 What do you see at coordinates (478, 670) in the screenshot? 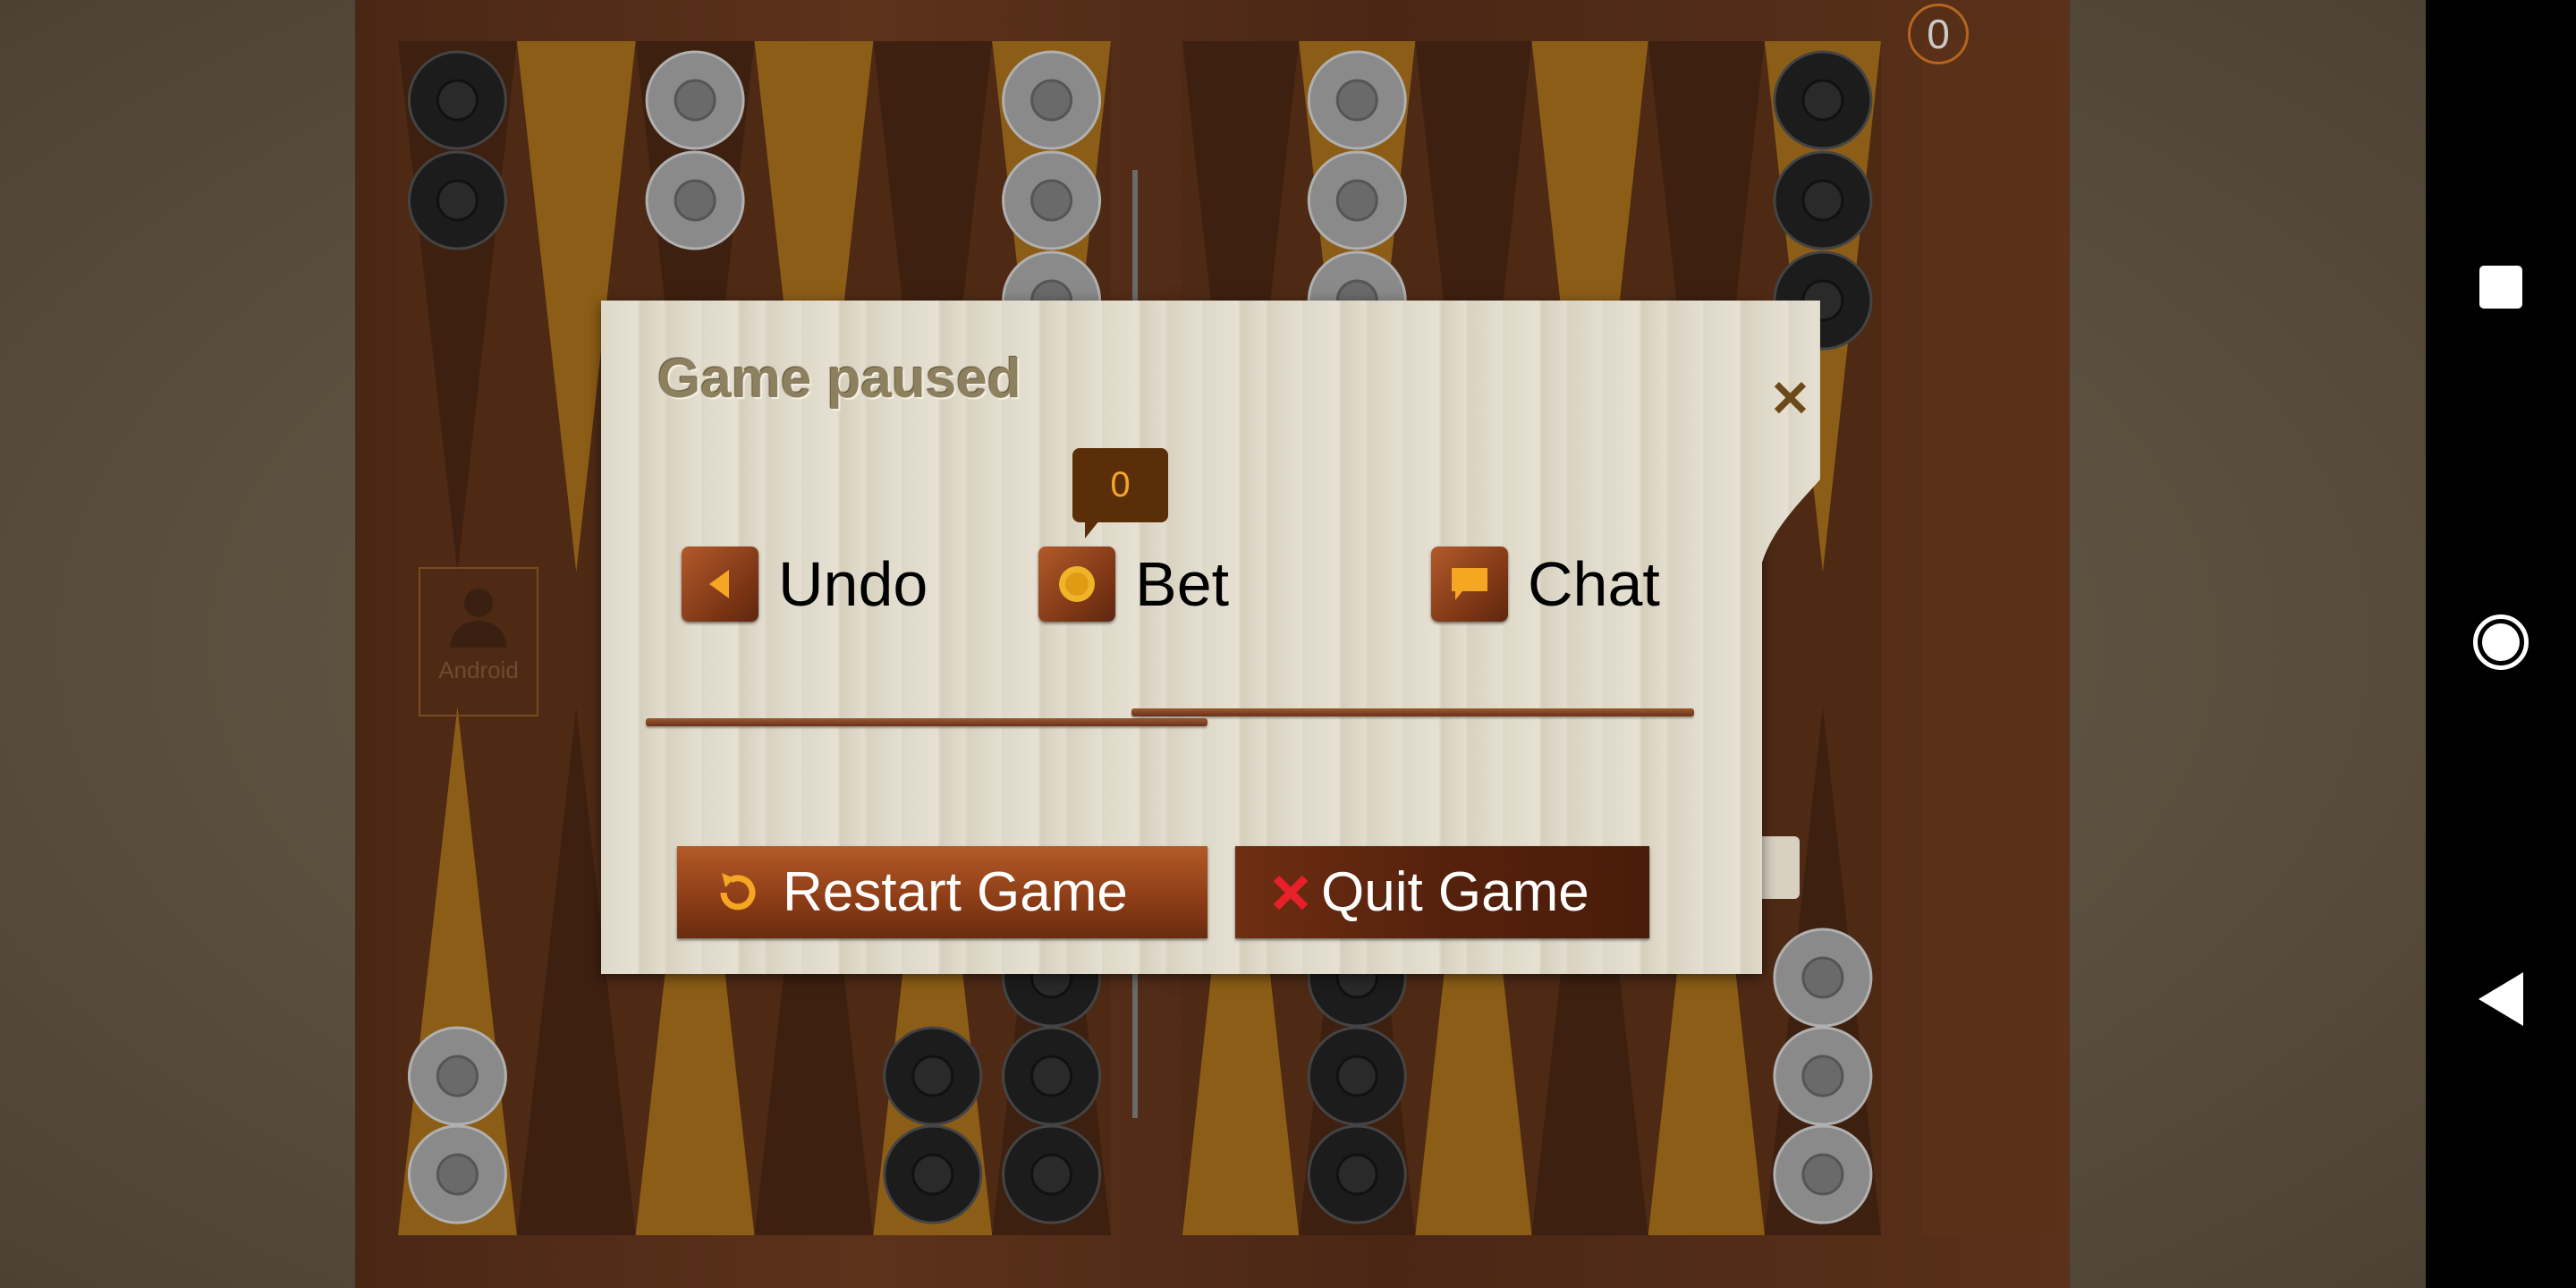
I see `opponent-name: Android` at bounding box center [478, 670].